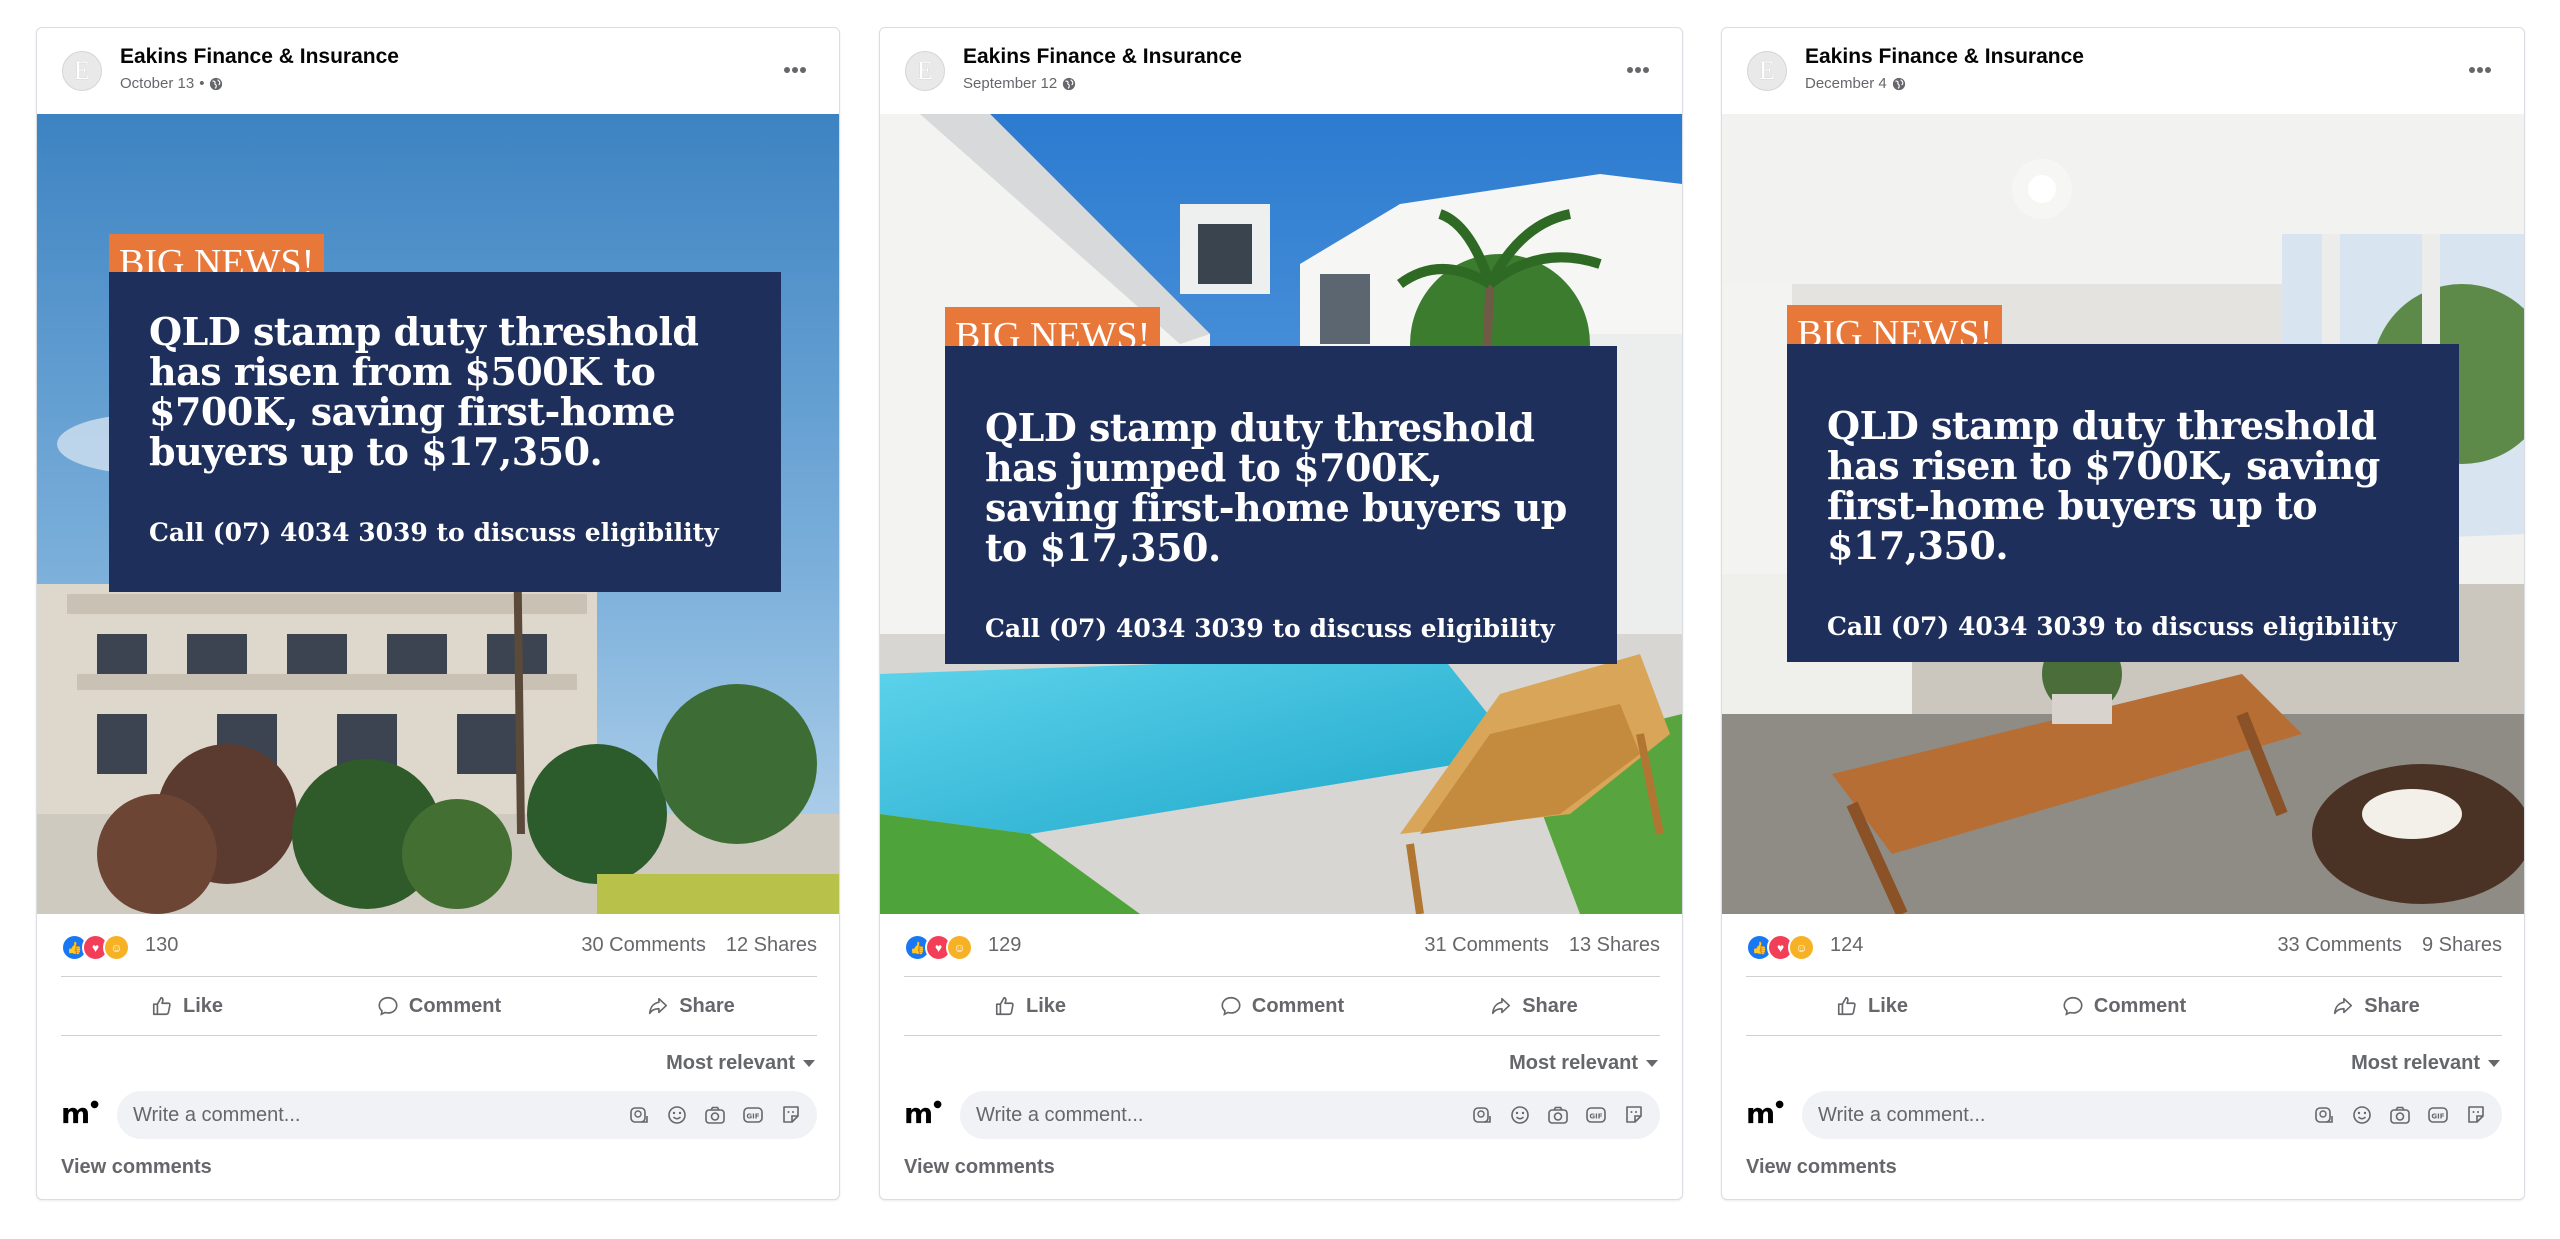 This screenshot has width=2560, height=1239. Describe the element at coordinates (1846, 1006) in the screenshot. I see `thumbs-up-icon` at that location.